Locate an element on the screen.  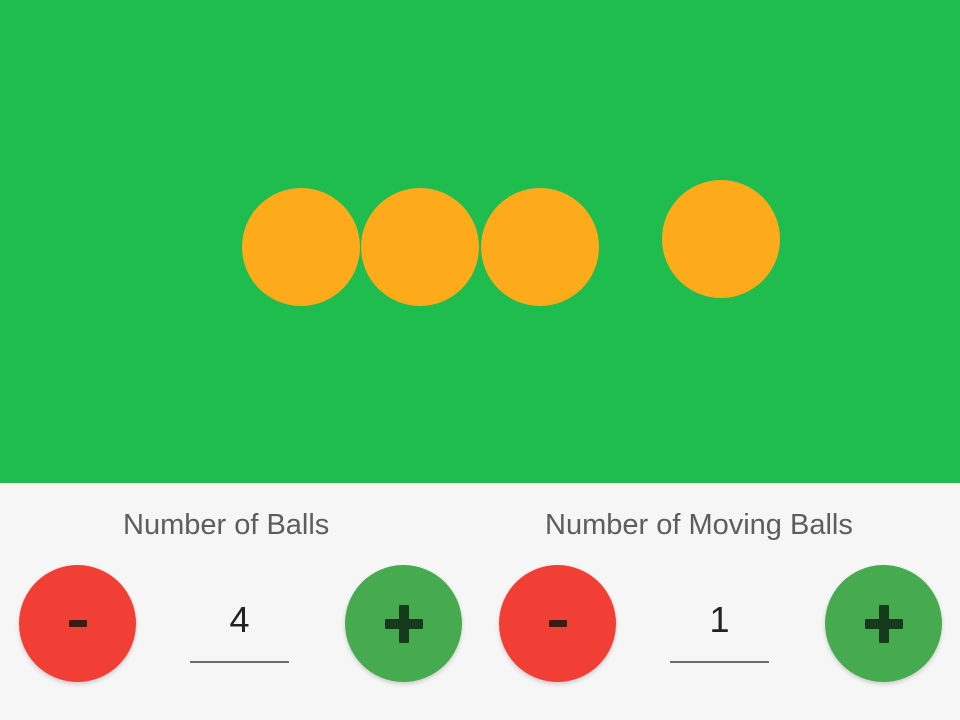
number-of-balls-label: Number of Balls is located at coordinates (226, 525).